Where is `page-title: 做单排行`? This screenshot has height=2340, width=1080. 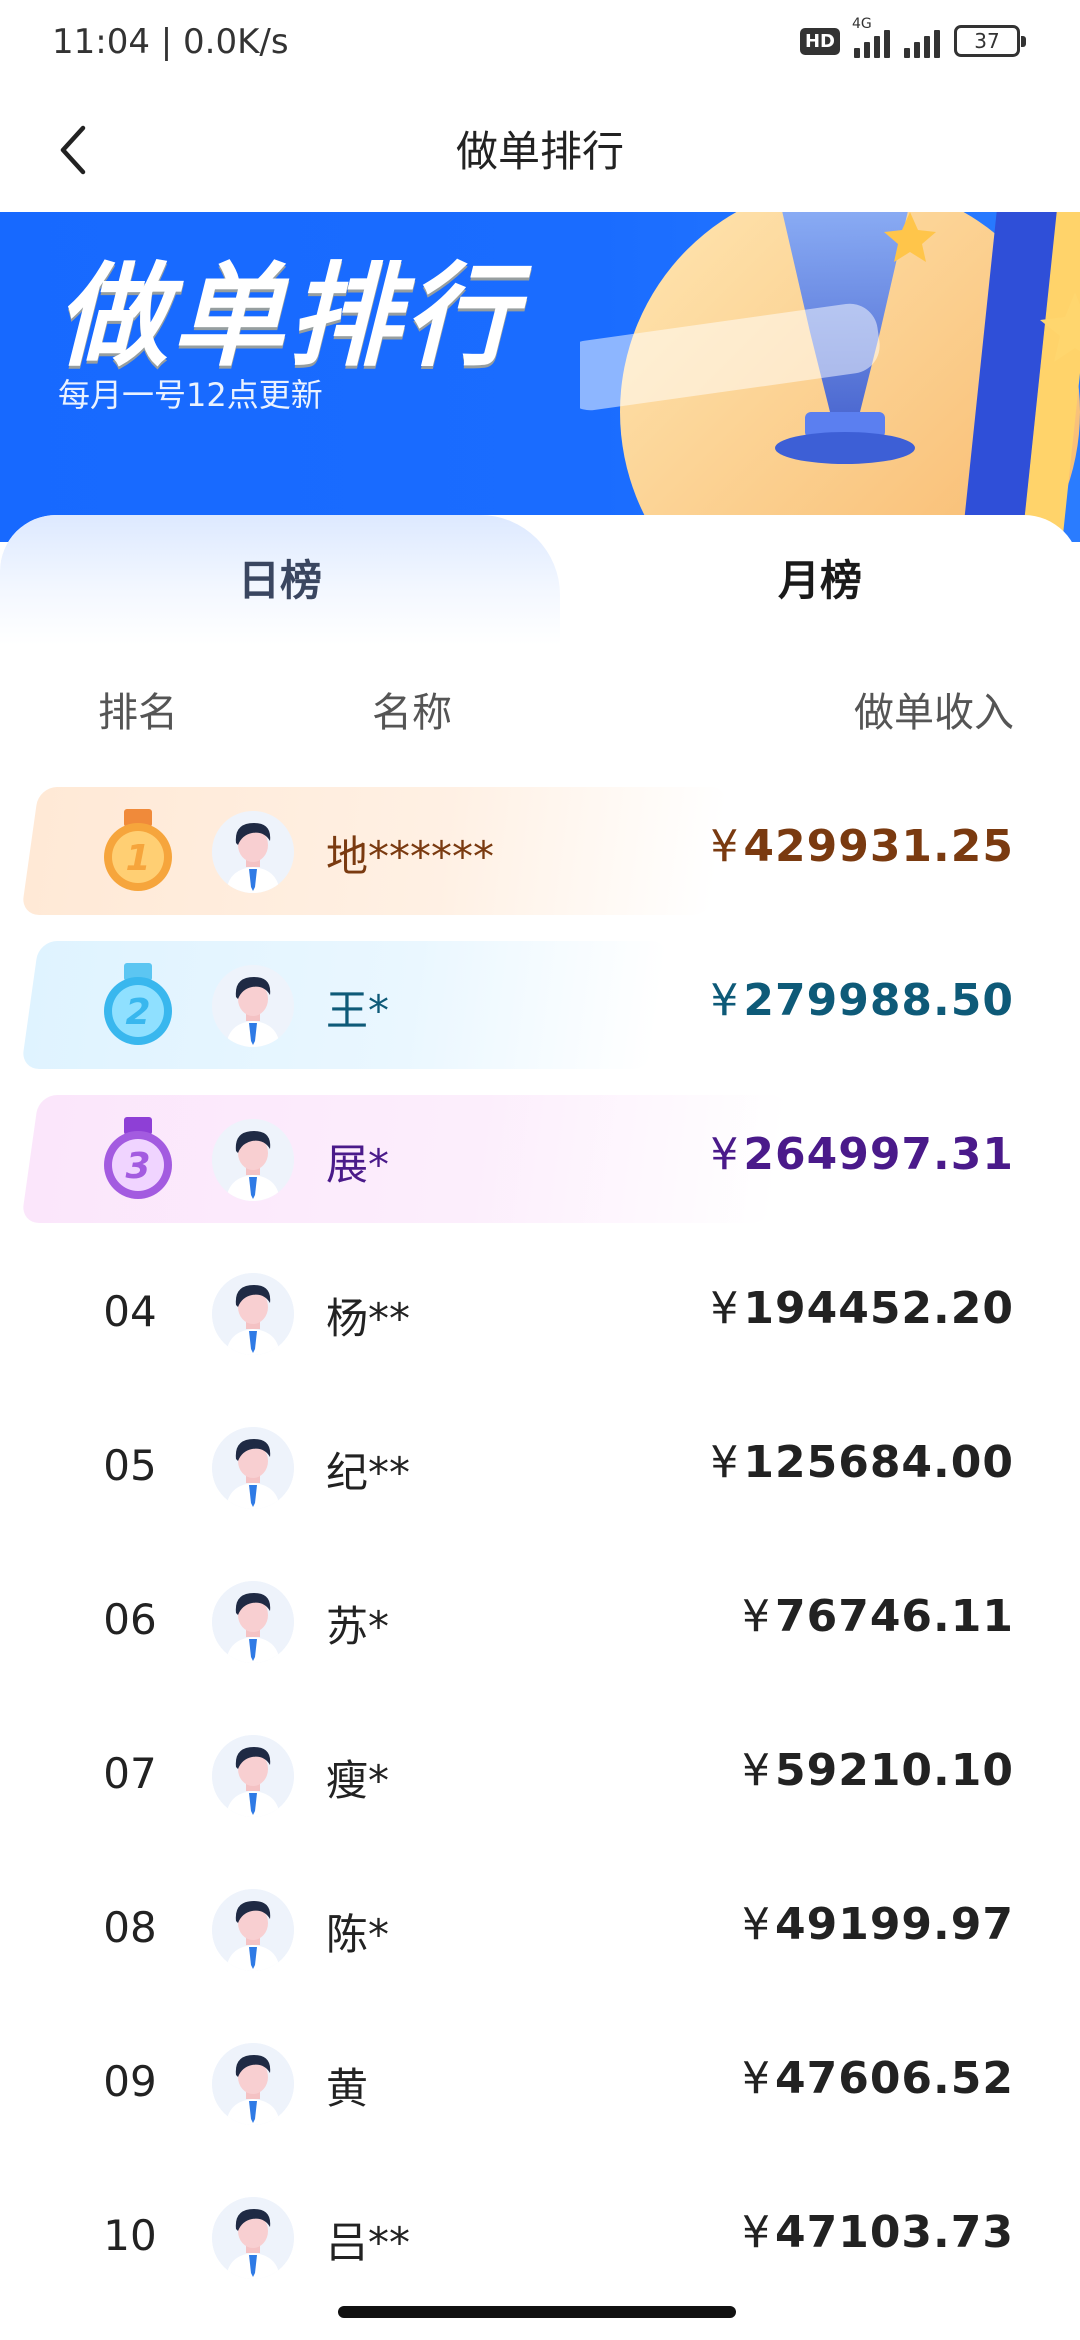 page-title: 做单排行 is located at coordinates (539, 151).